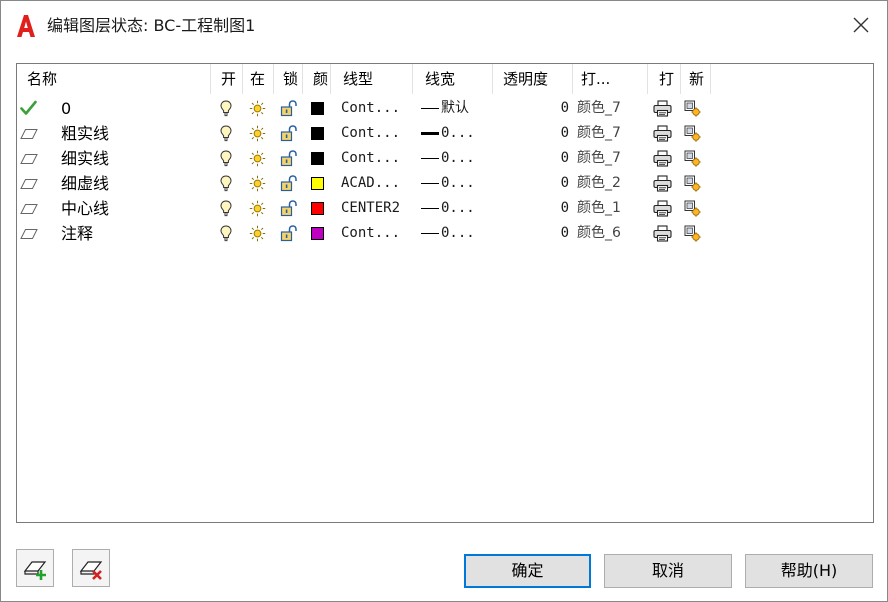 The image size is (888, 602). I want to click on new-viewport-freeze-icon, so click(692, 158).